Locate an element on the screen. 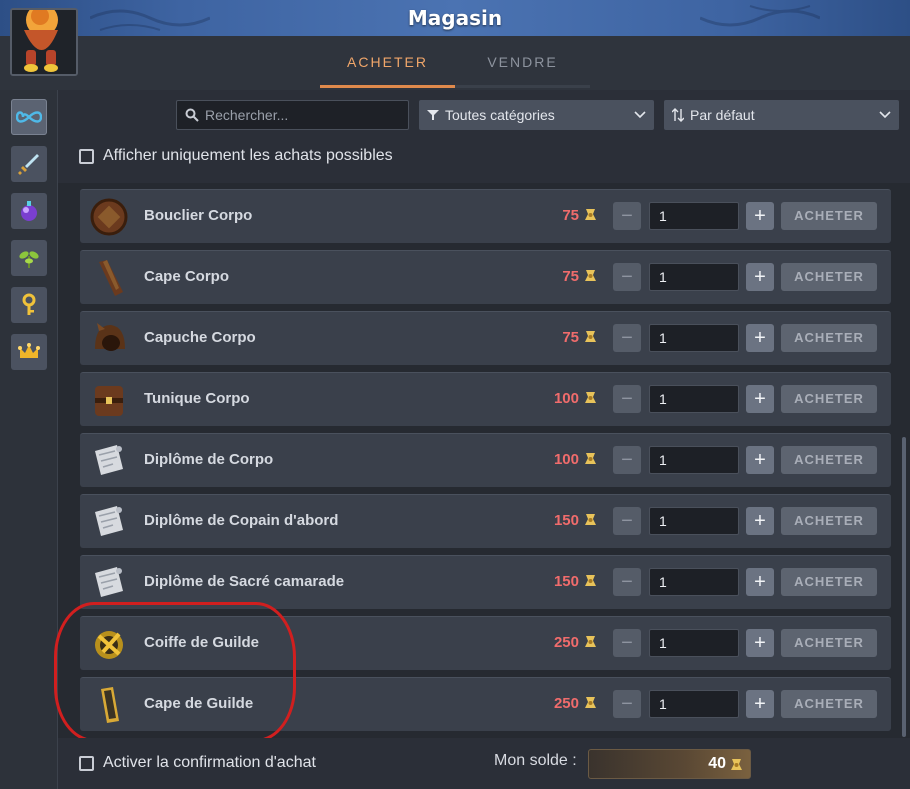  tab-vendre: VENDRE is located at coordinates (522, 64).